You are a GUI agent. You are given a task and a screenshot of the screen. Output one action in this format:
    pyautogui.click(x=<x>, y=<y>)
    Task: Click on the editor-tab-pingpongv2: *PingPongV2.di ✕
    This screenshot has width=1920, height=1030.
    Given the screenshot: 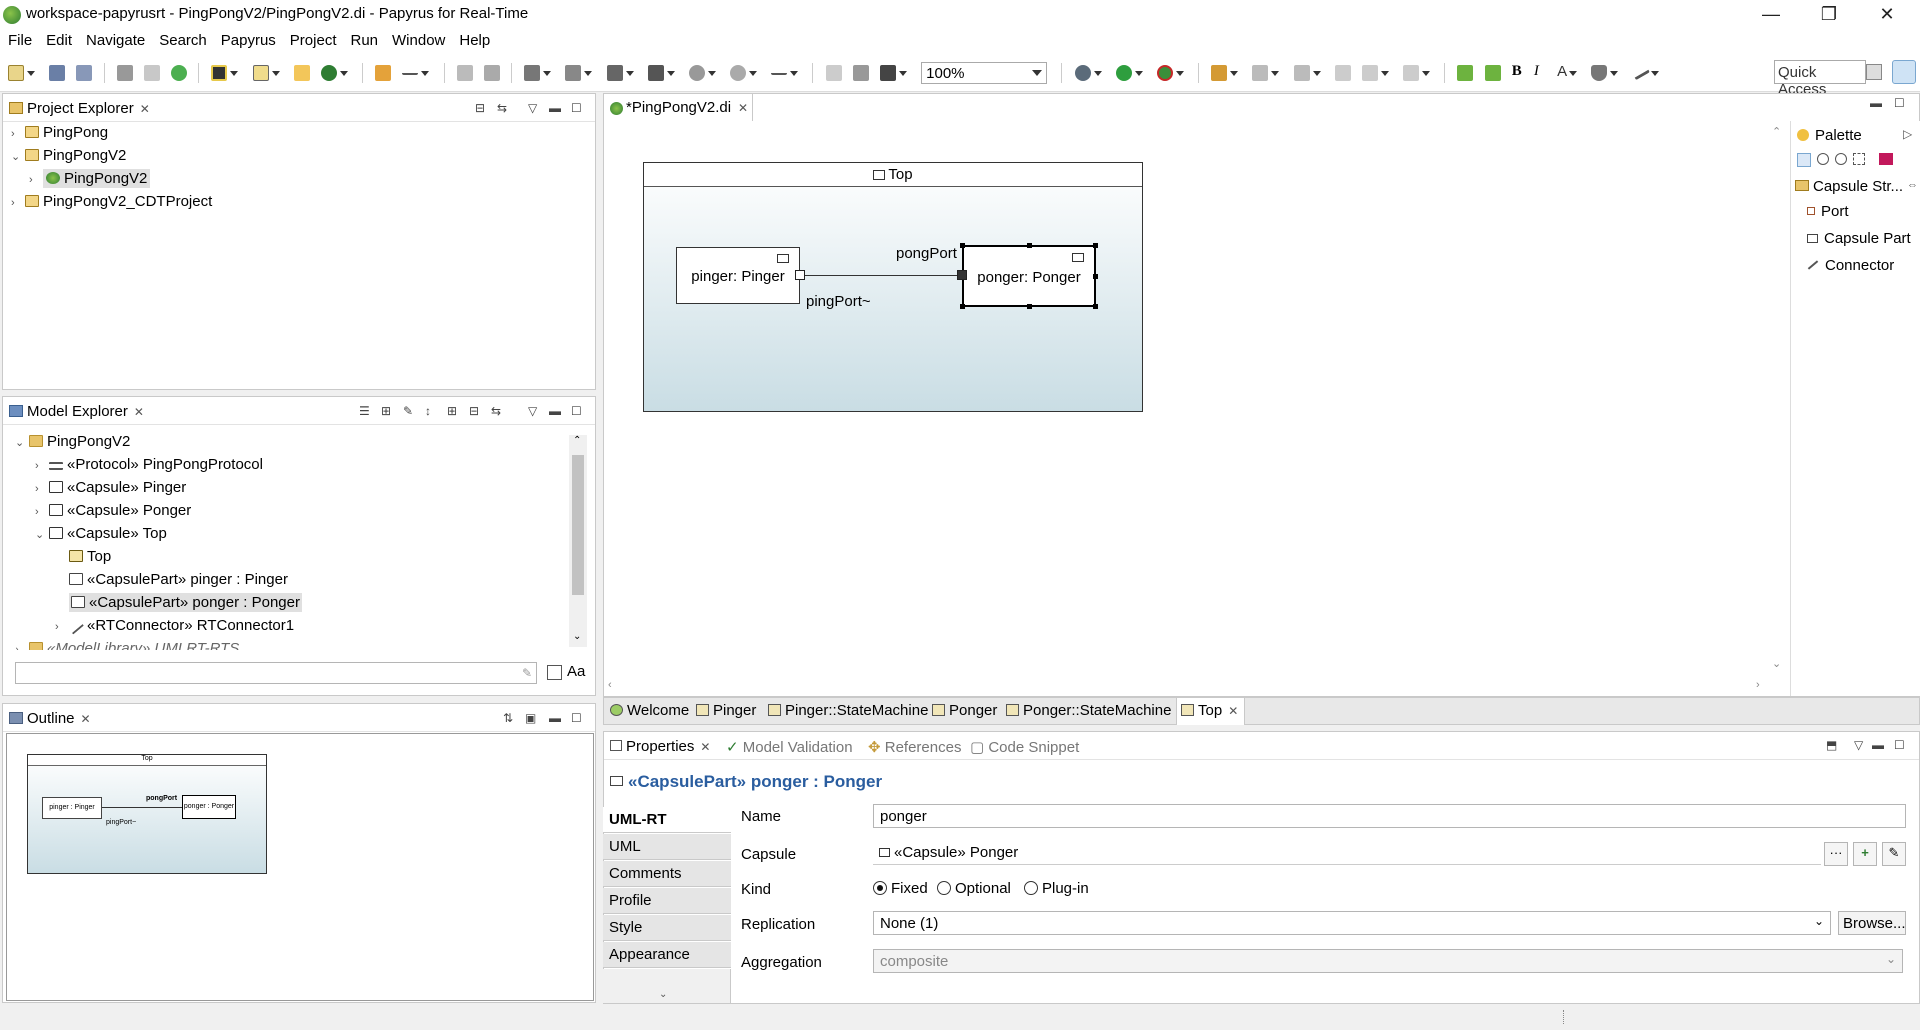 What is the action you would take?
    pyautogui.click(x=678, y=107)
    